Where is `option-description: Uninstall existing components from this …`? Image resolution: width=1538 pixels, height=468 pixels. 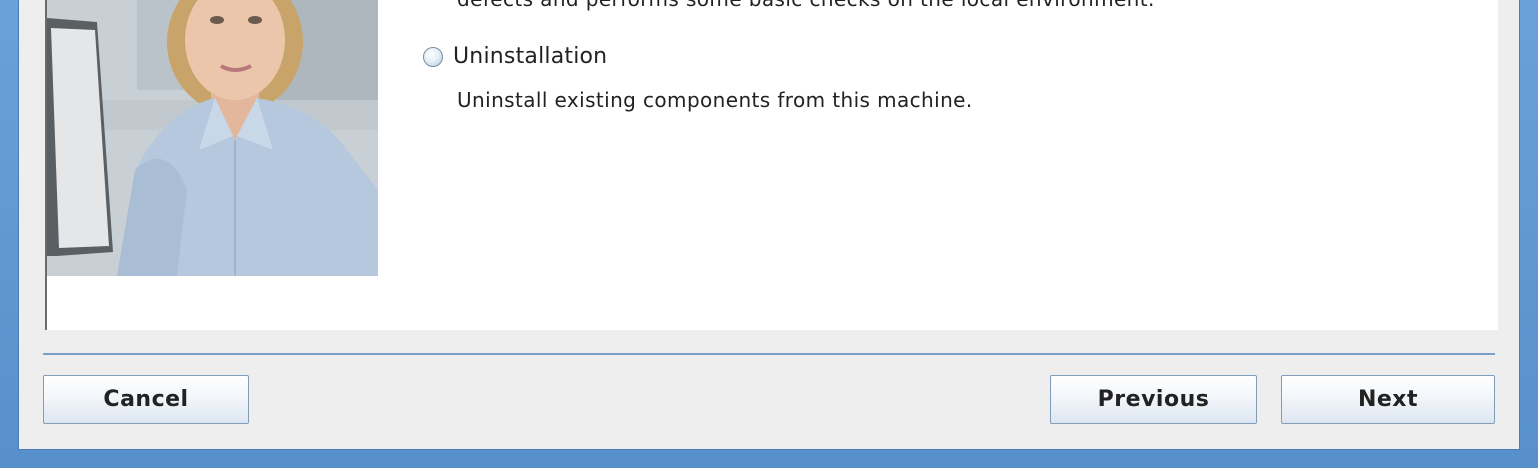 option-description: Uninstall existing components from this … is located at coordinates (715, 100).